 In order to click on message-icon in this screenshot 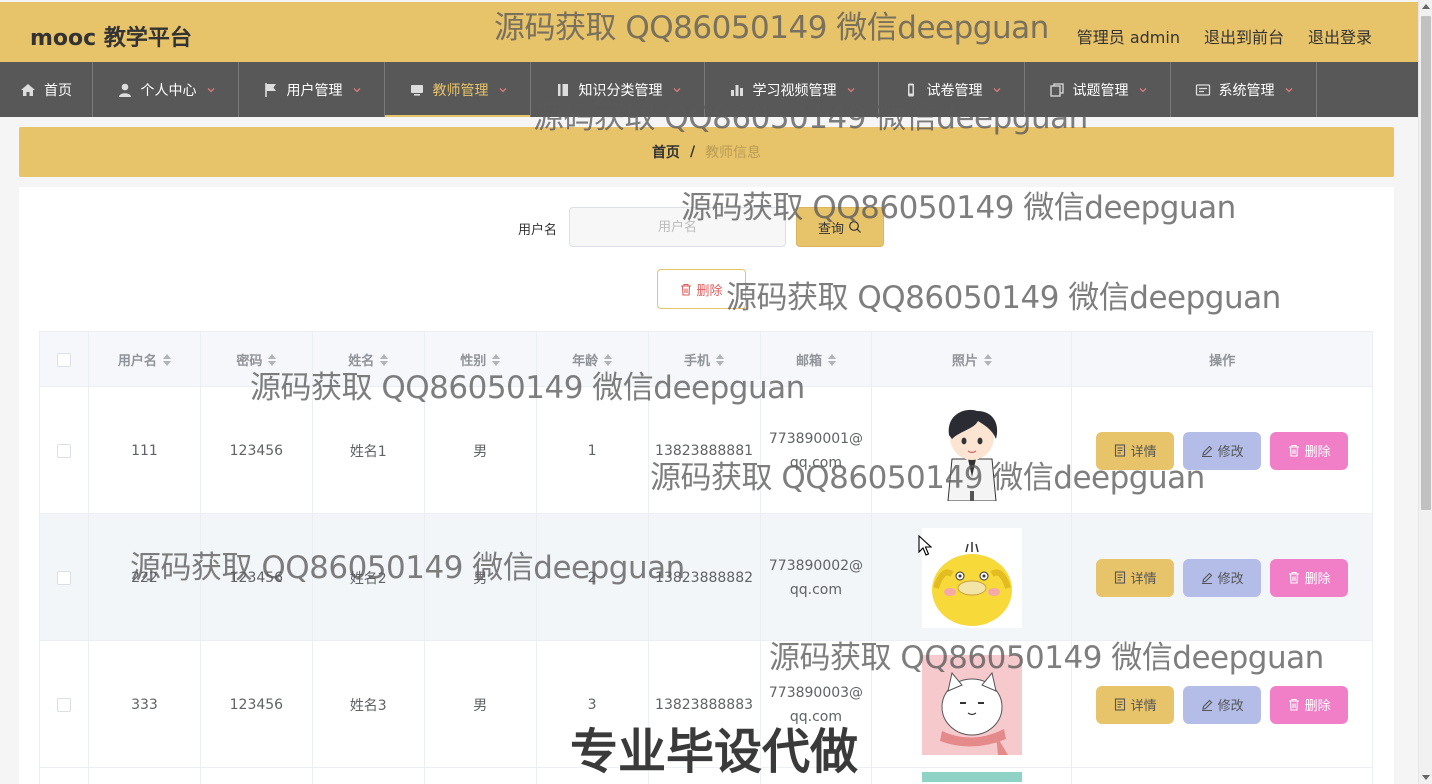, I will do `click(1202, 89)`.